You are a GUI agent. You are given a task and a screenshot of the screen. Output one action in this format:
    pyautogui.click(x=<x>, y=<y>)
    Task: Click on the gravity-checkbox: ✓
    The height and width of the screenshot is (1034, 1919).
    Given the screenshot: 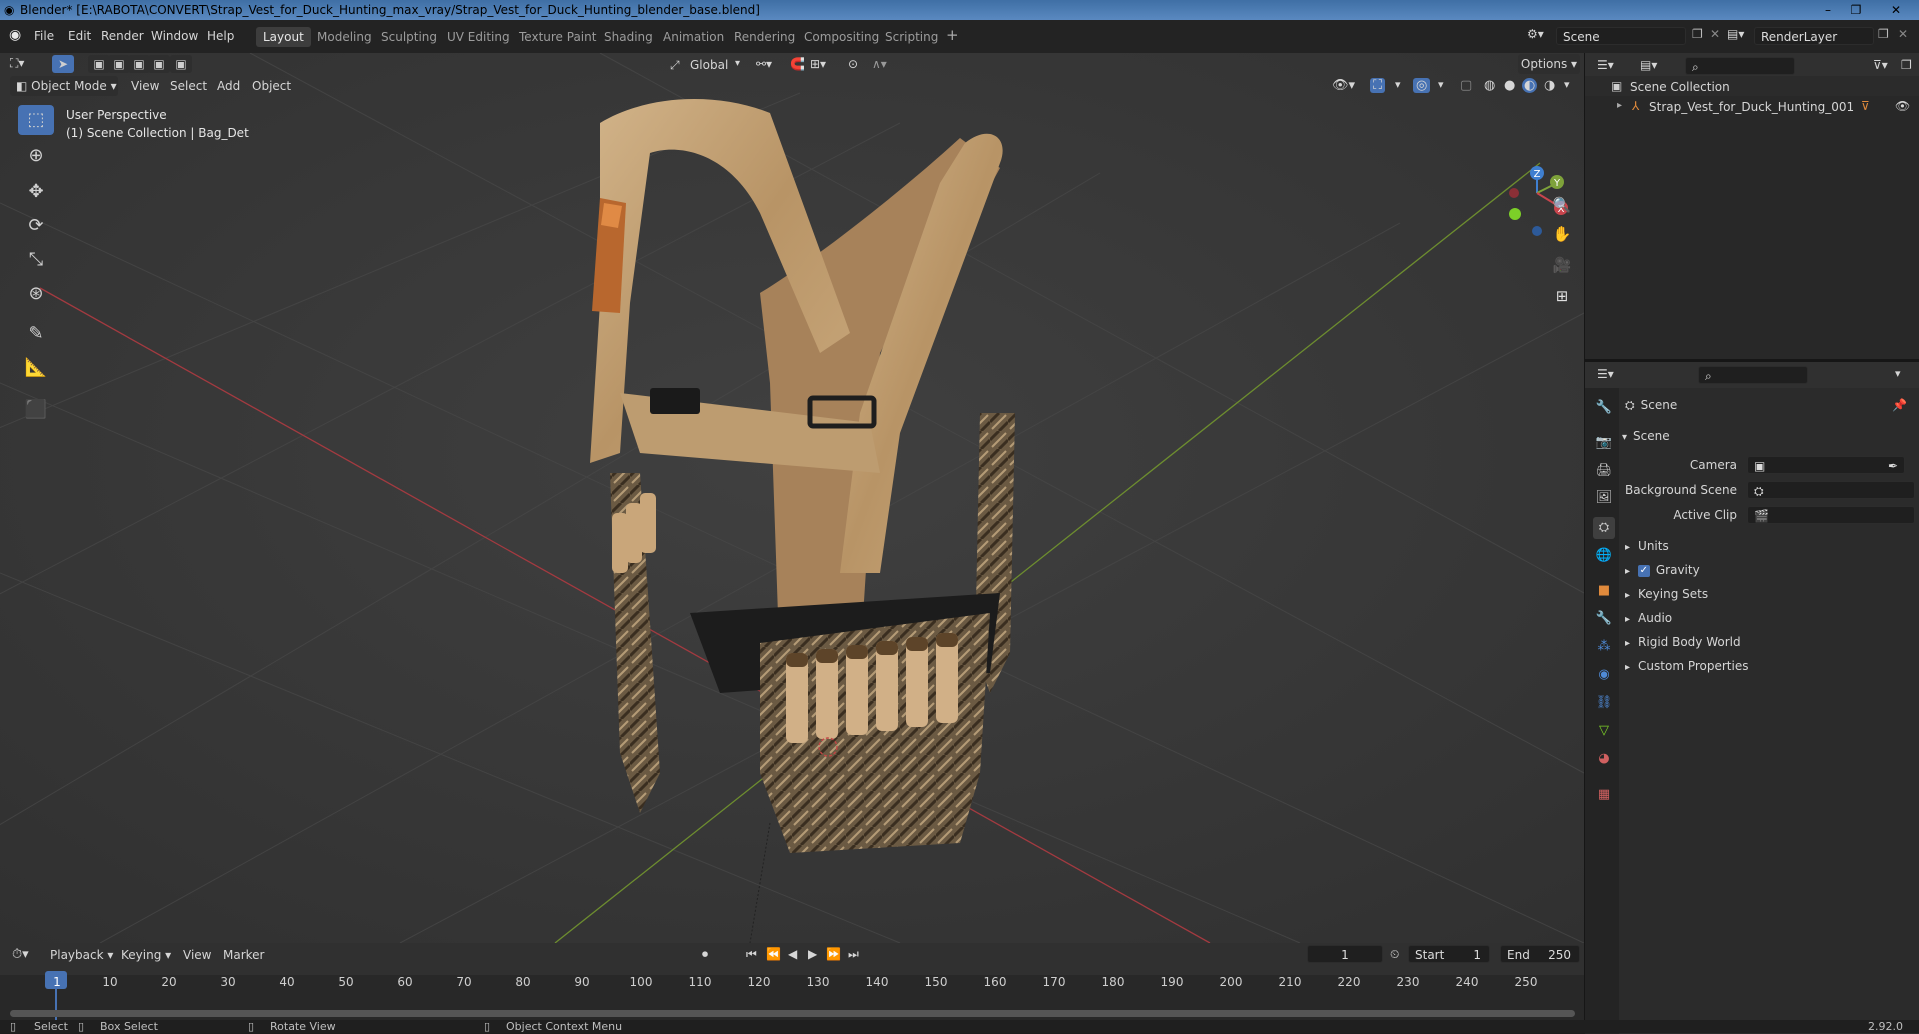 What is the action you would take?
    pyautogui.click(x=1643, y=570)
    